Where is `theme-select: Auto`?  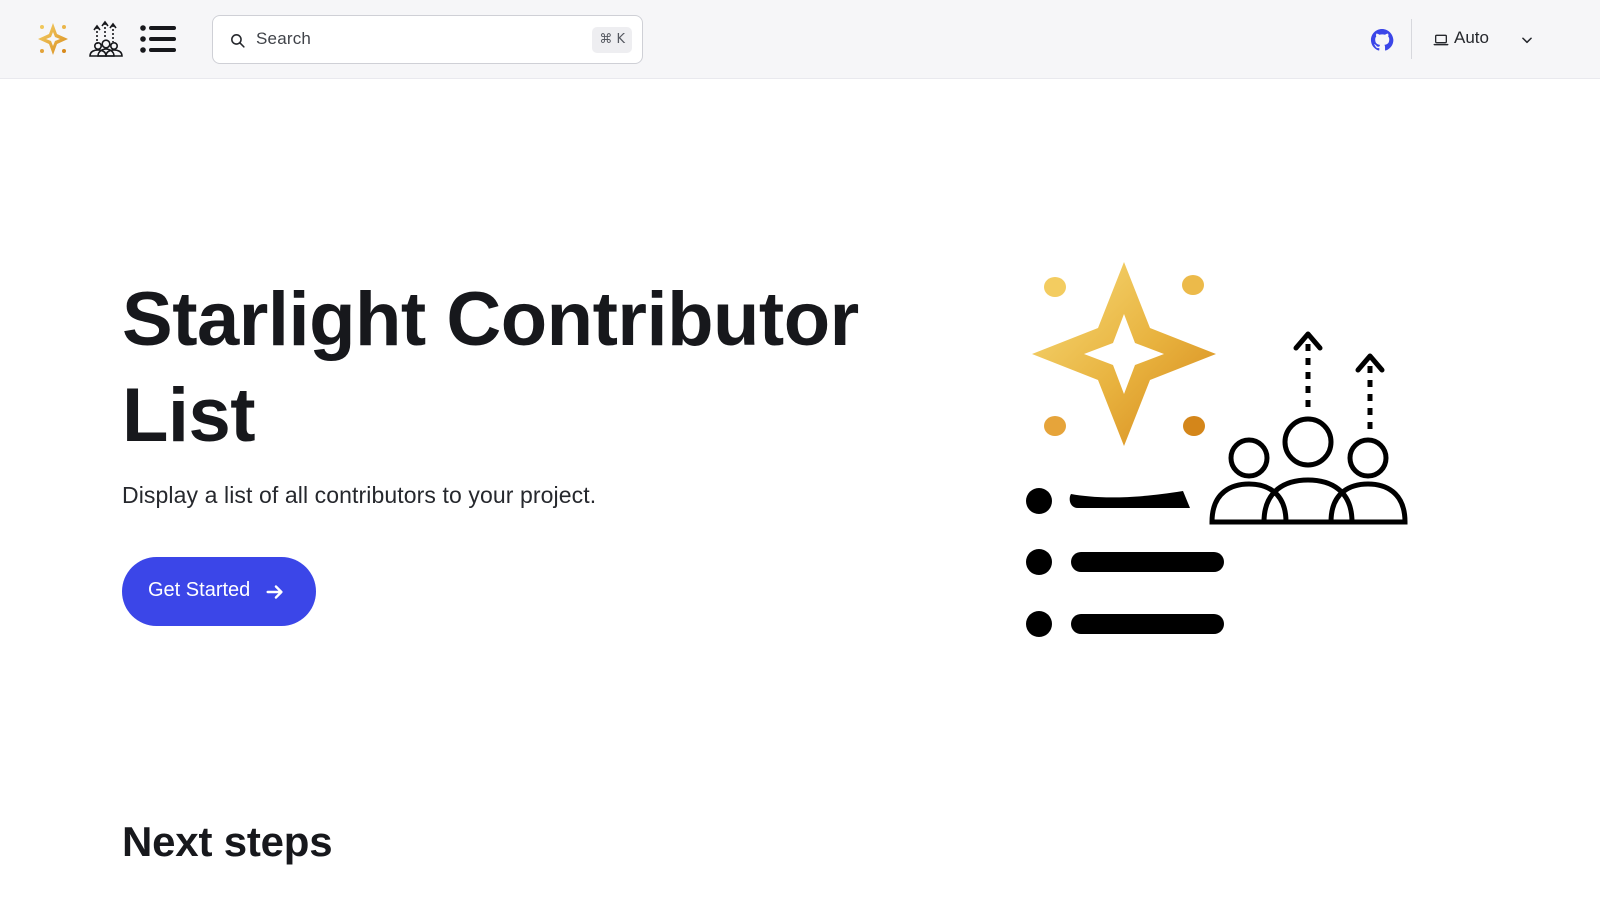 theme-select: Auto is located at coordinates (1486, 40).